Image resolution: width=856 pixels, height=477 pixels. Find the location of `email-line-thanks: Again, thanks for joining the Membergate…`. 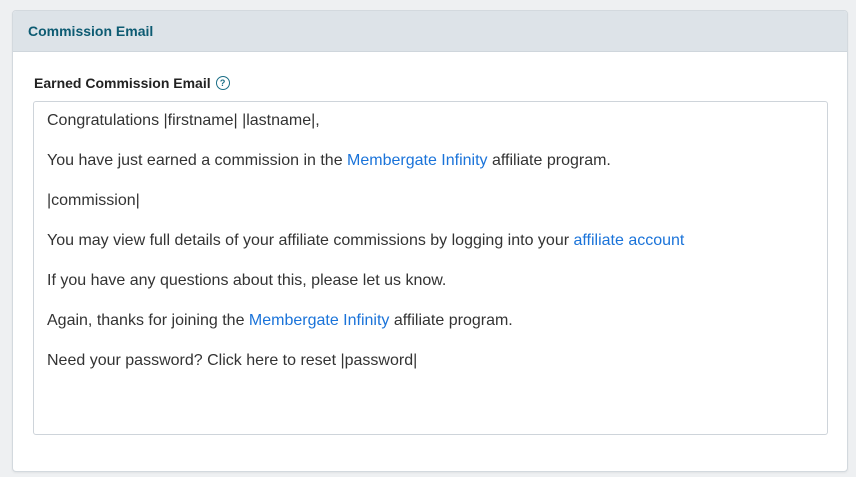

email-line-thanks: Again, thanks for joining the Membergate… is located at coordinates (280, 320).